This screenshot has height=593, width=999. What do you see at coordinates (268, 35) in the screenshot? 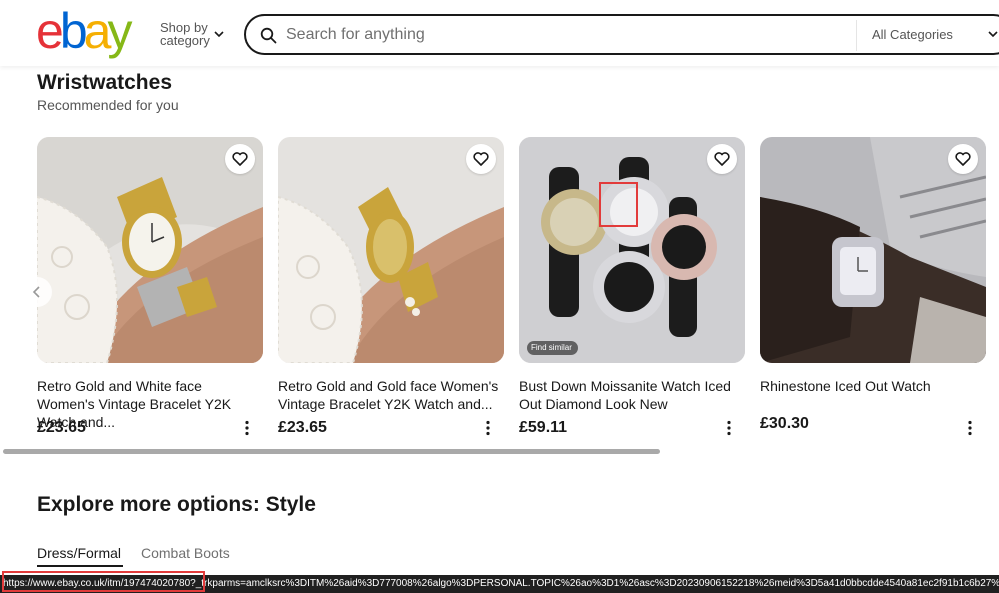
I see `search-icon` at bounding box center [268, 35].